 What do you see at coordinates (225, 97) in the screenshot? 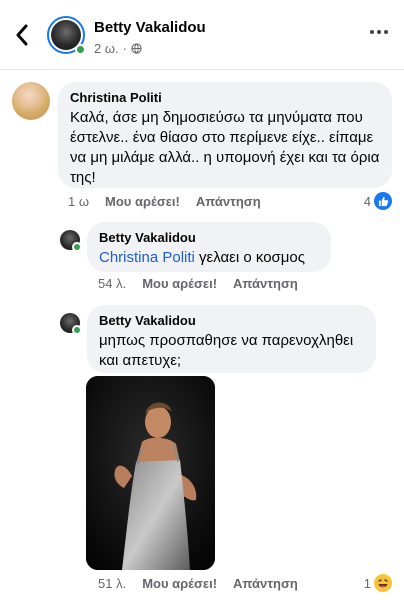
I see `comment-author: Christina Politi` at bounding box center [225, 97].